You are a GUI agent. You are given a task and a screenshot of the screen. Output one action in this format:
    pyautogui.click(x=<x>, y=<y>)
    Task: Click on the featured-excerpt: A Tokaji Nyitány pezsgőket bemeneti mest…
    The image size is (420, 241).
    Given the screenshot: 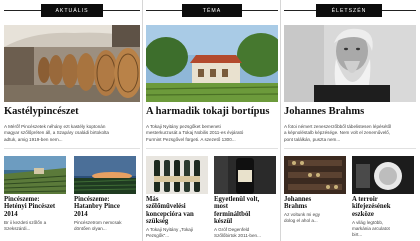 What is the action you would take?
    pyautogui.click(x=212, y=133)
    